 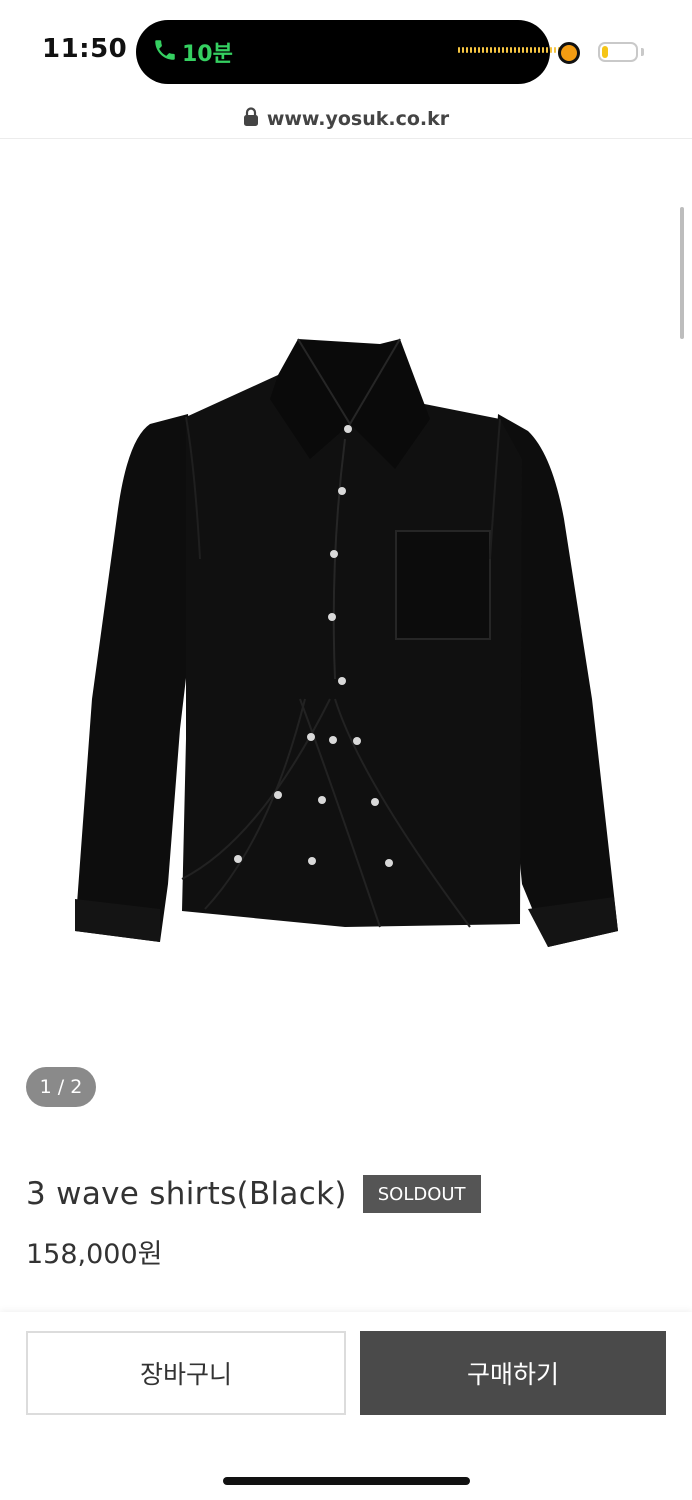 What do you see at coordinates (569, 53) in the screenshot?
I see `recording-indicator-icon` at bounding box center [569, 53].